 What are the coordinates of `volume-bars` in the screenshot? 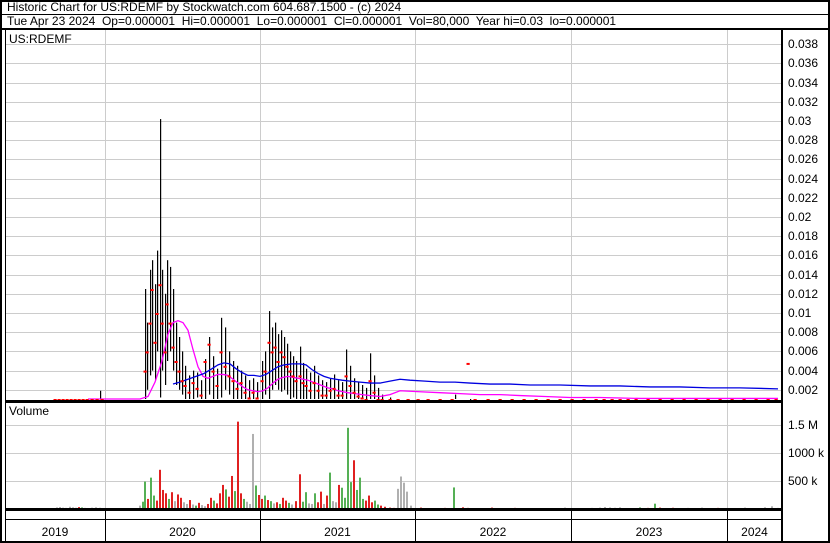 It's located at (417, 465).